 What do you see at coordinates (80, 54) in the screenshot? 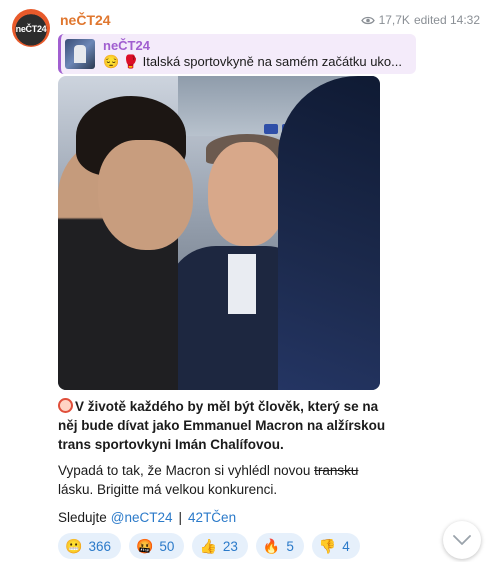
I see `reply-thumbnail` at bounding box center [80, 54].